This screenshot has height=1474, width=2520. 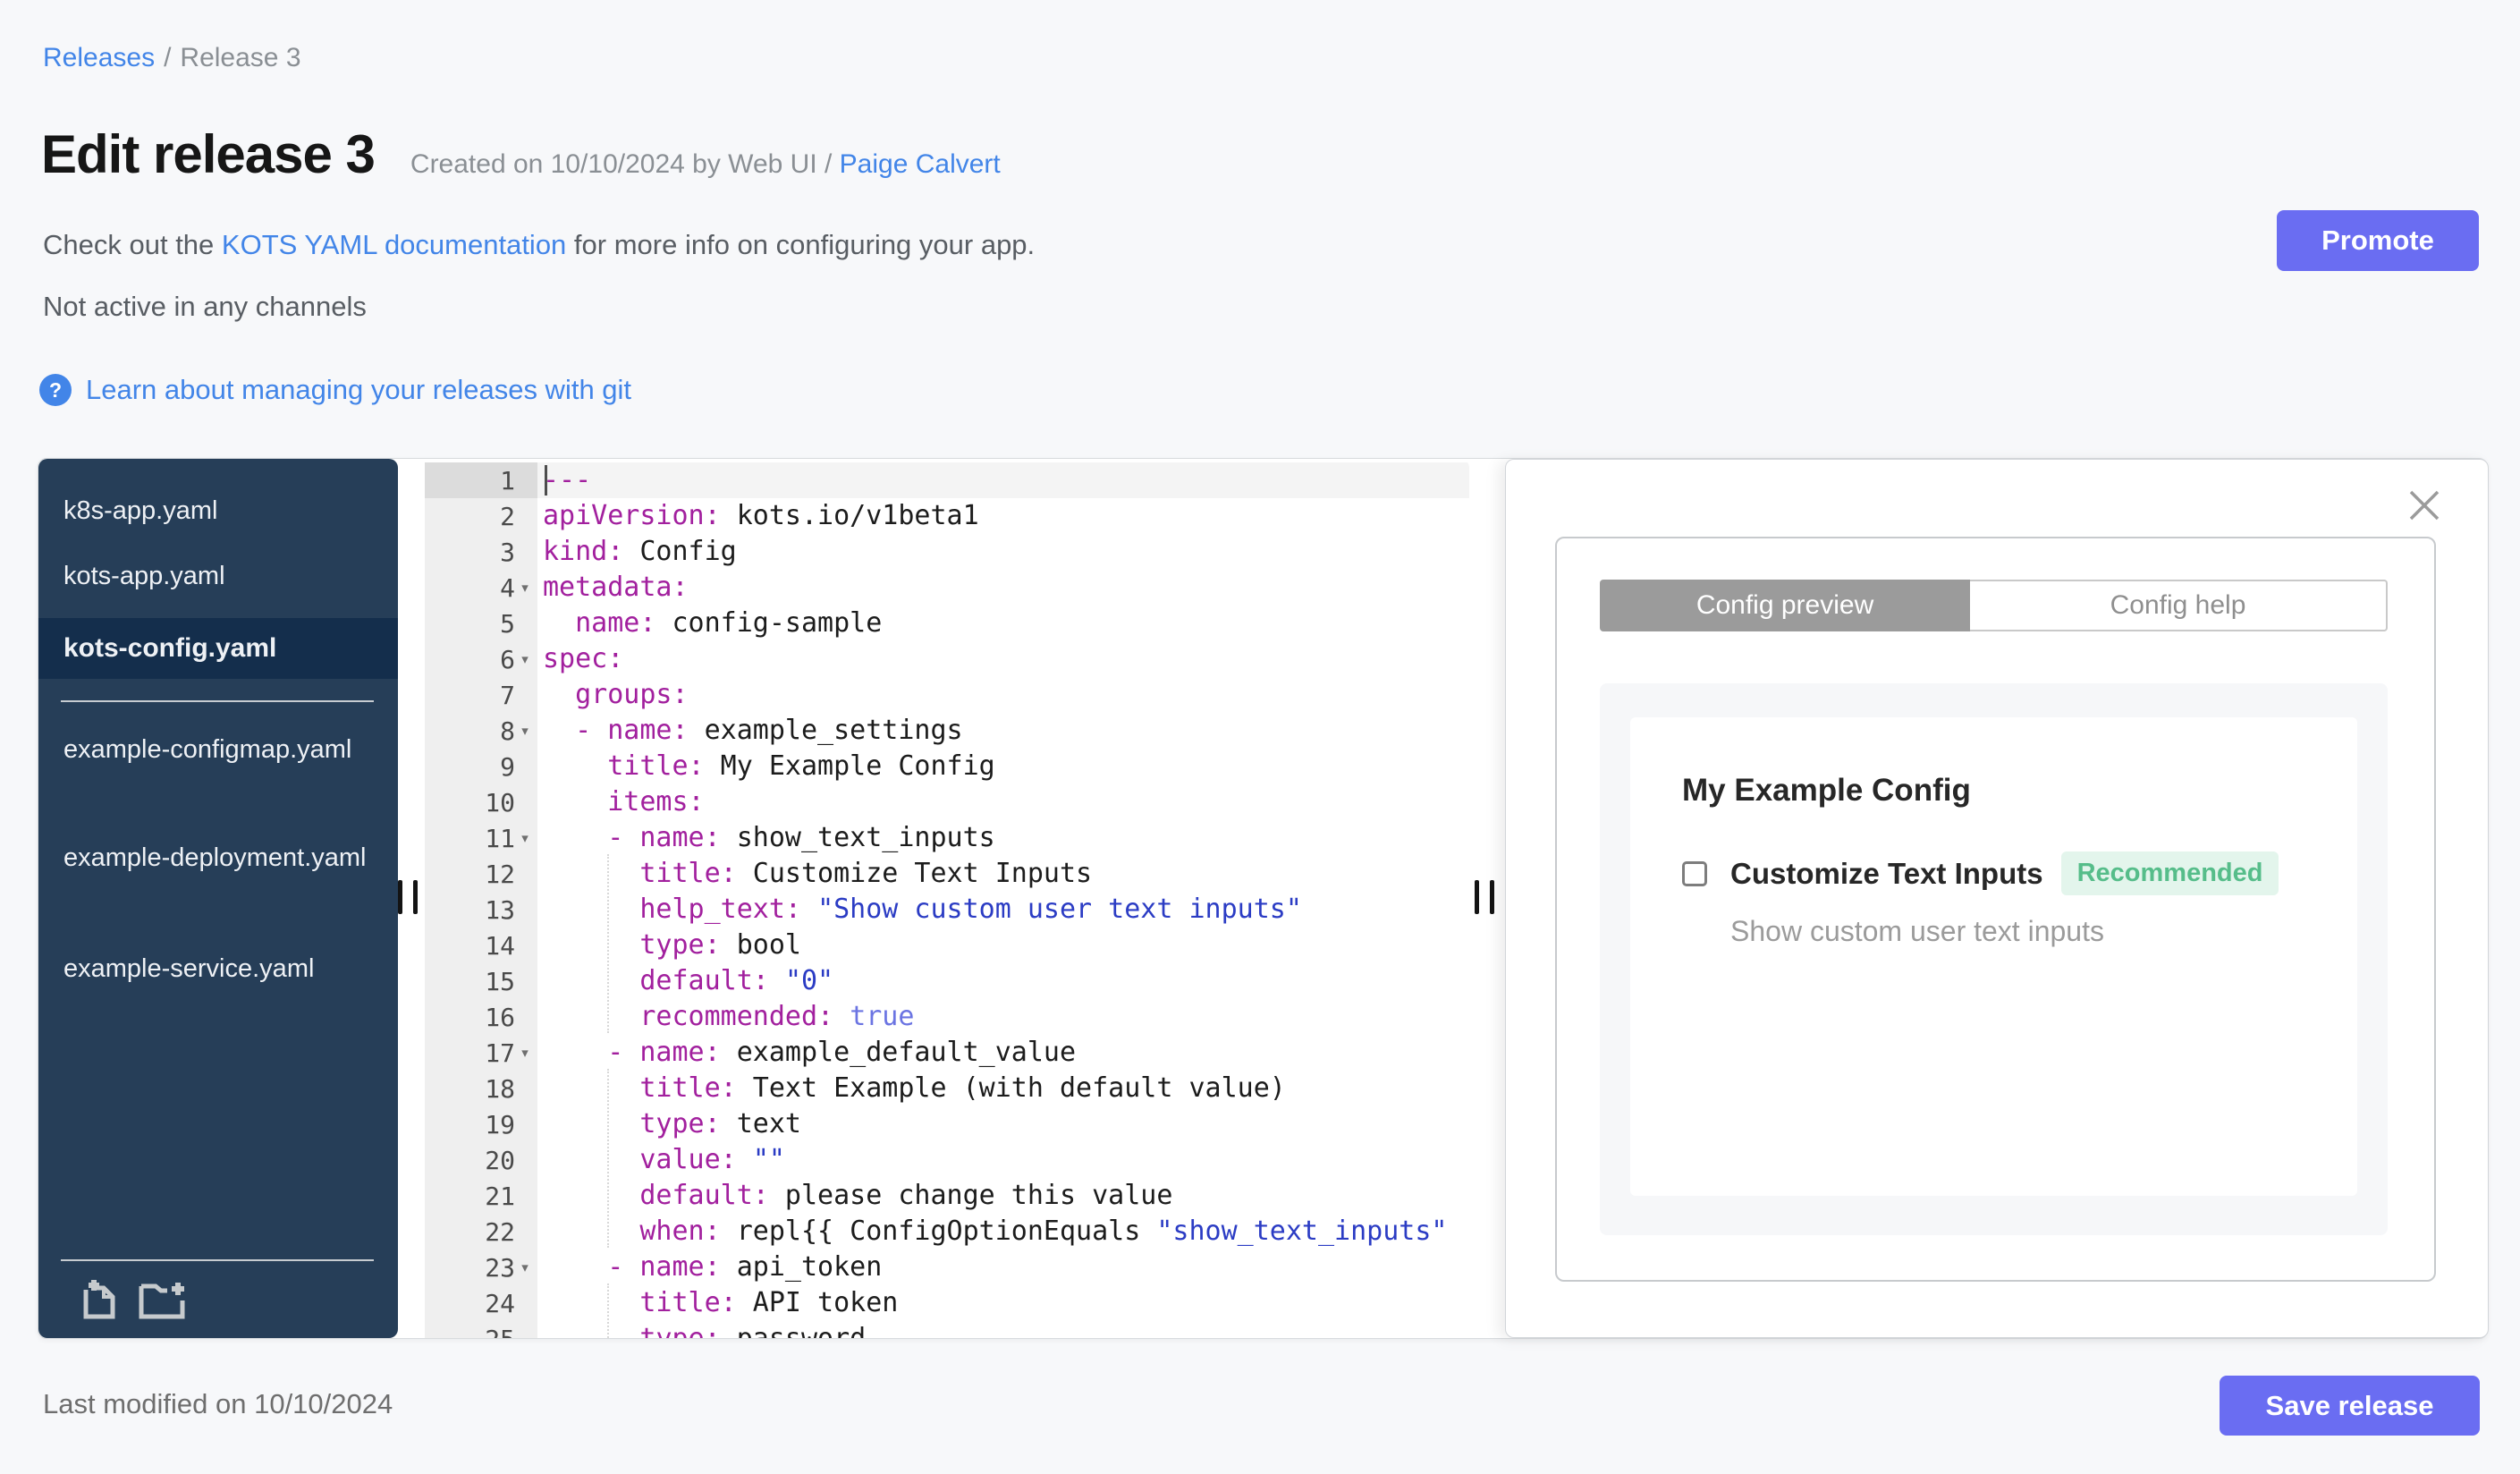 I want to click on promote-button: Promote, so click(x=2378, y=241).